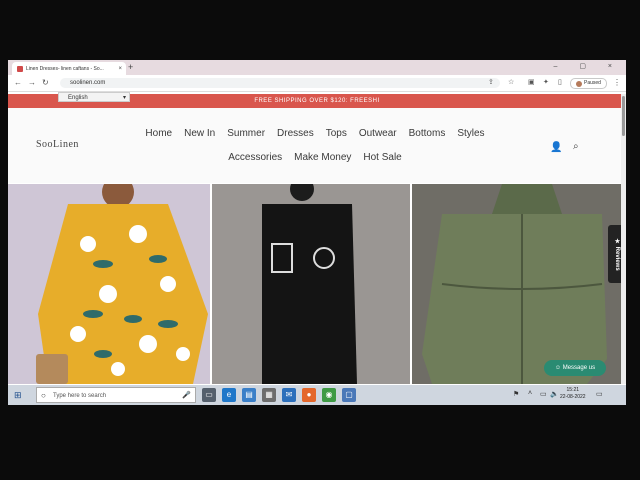 Image resolution: width=640 pixels, height=480 pixels. What do you see at coordinates (20, 68) in the screenshot?
I see `favicon-icon` at bounding box center [20, 68].